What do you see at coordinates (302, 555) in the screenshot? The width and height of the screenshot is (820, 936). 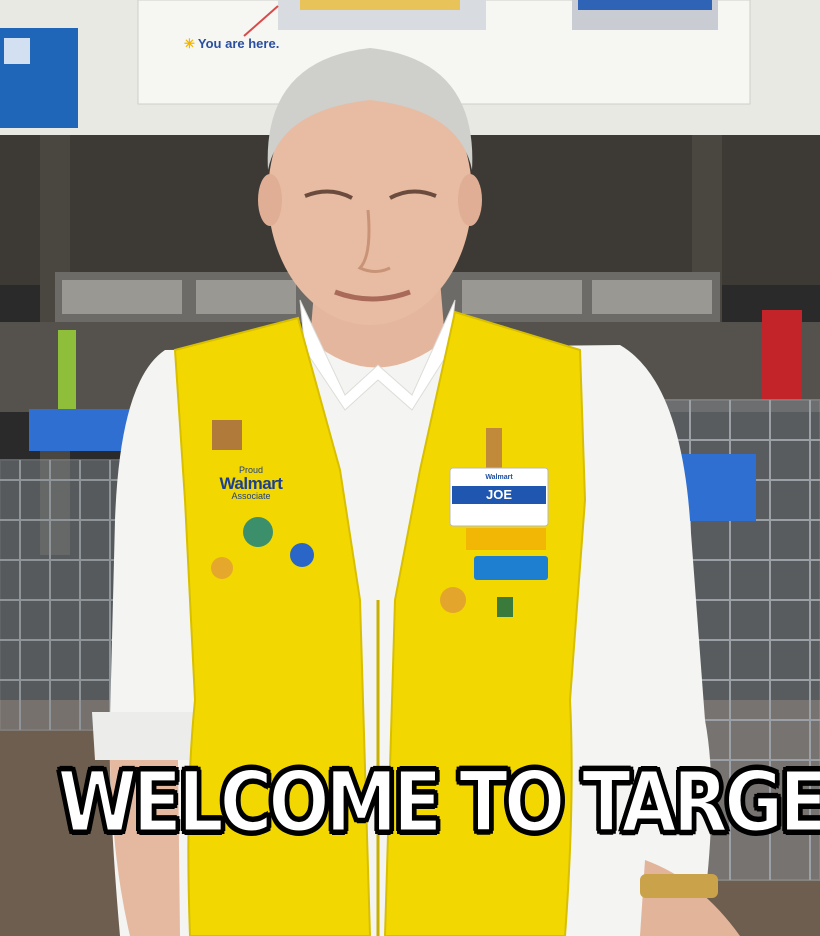 I see `pin-flower` at bounding box center [302, 555].